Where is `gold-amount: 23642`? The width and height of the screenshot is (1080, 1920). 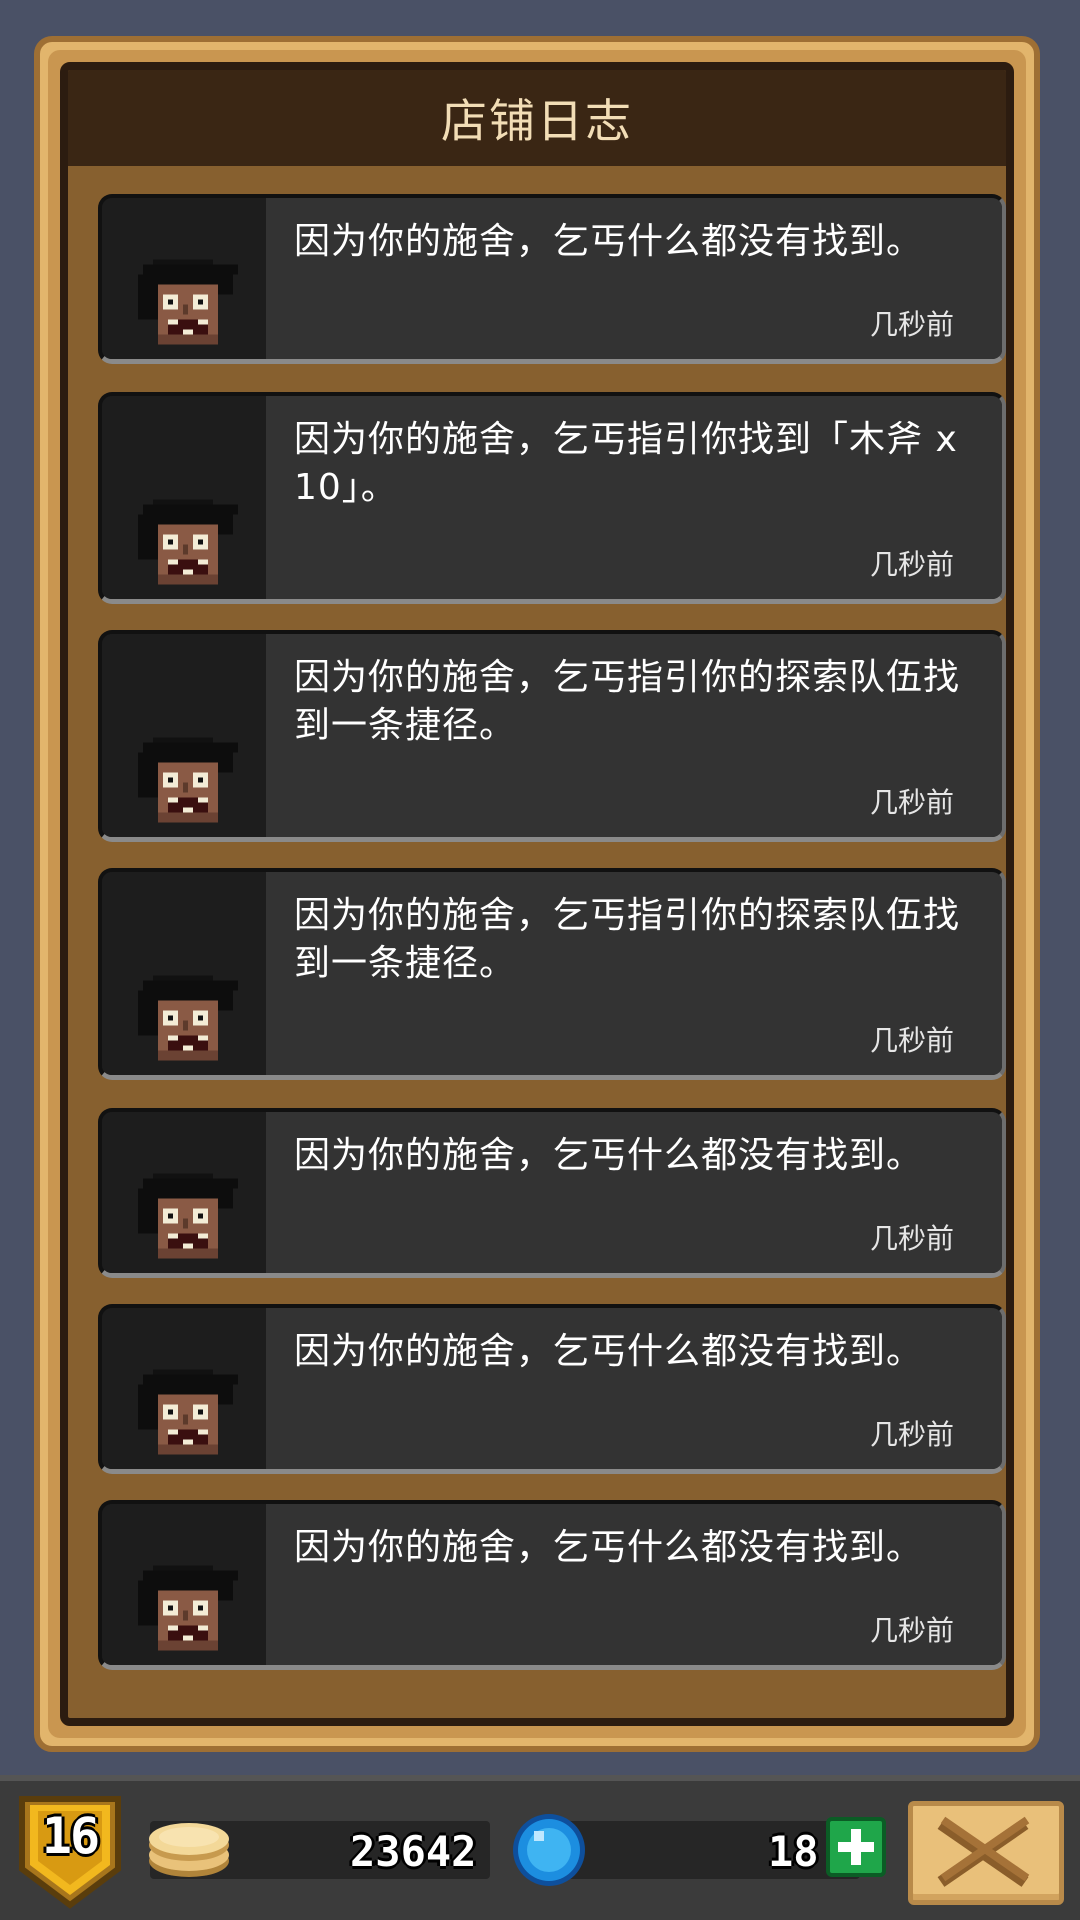 gold-amount: 23642 is located at coordinates (413, 1851).